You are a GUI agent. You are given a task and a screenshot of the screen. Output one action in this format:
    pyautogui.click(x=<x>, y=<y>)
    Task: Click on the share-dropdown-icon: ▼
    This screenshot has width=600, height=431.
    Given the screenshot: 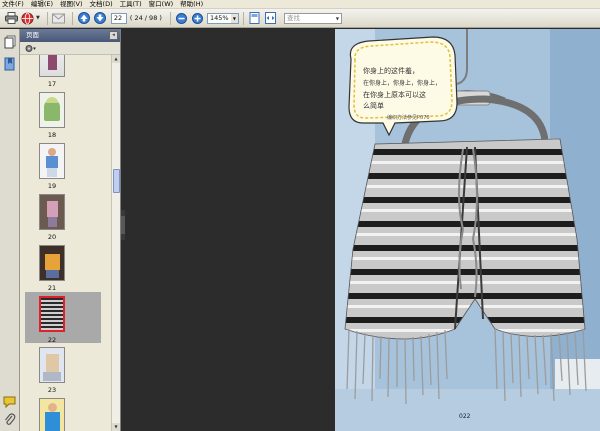 What is the action you would take?
    pyautogui.click(x=38, y=18)
    